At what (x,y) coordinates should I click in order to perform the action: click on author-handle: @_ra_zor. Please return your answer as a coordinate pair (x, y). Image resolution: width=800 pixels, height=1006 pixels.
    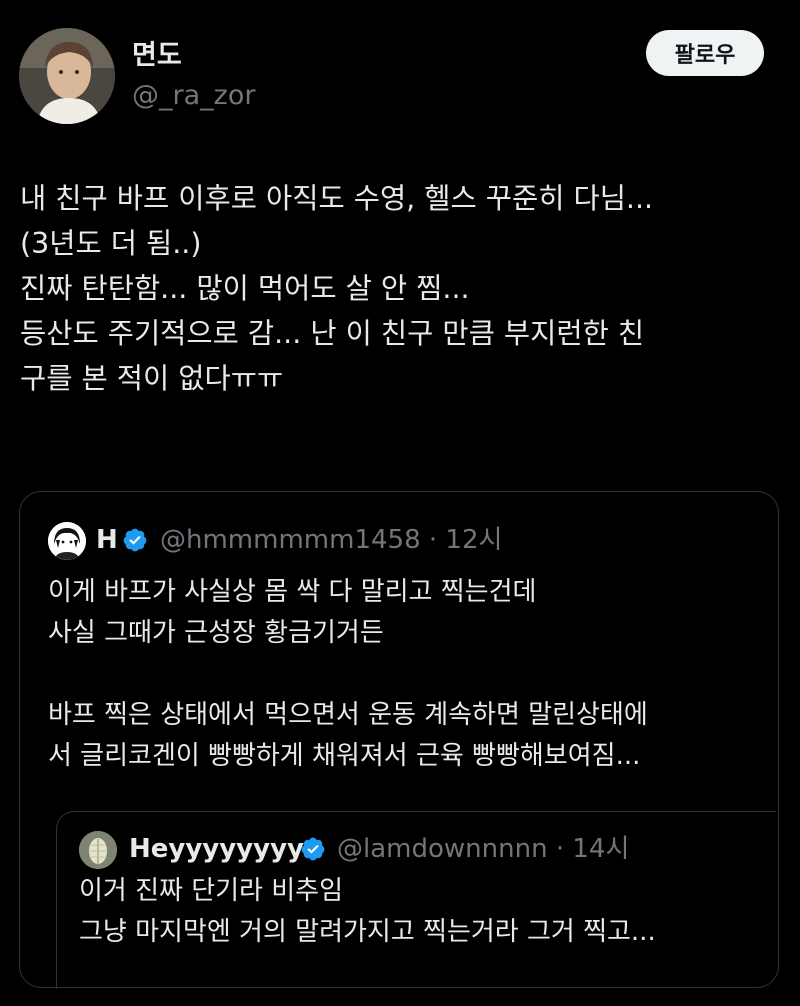
    Looking at the image, I should click on (193, 96).